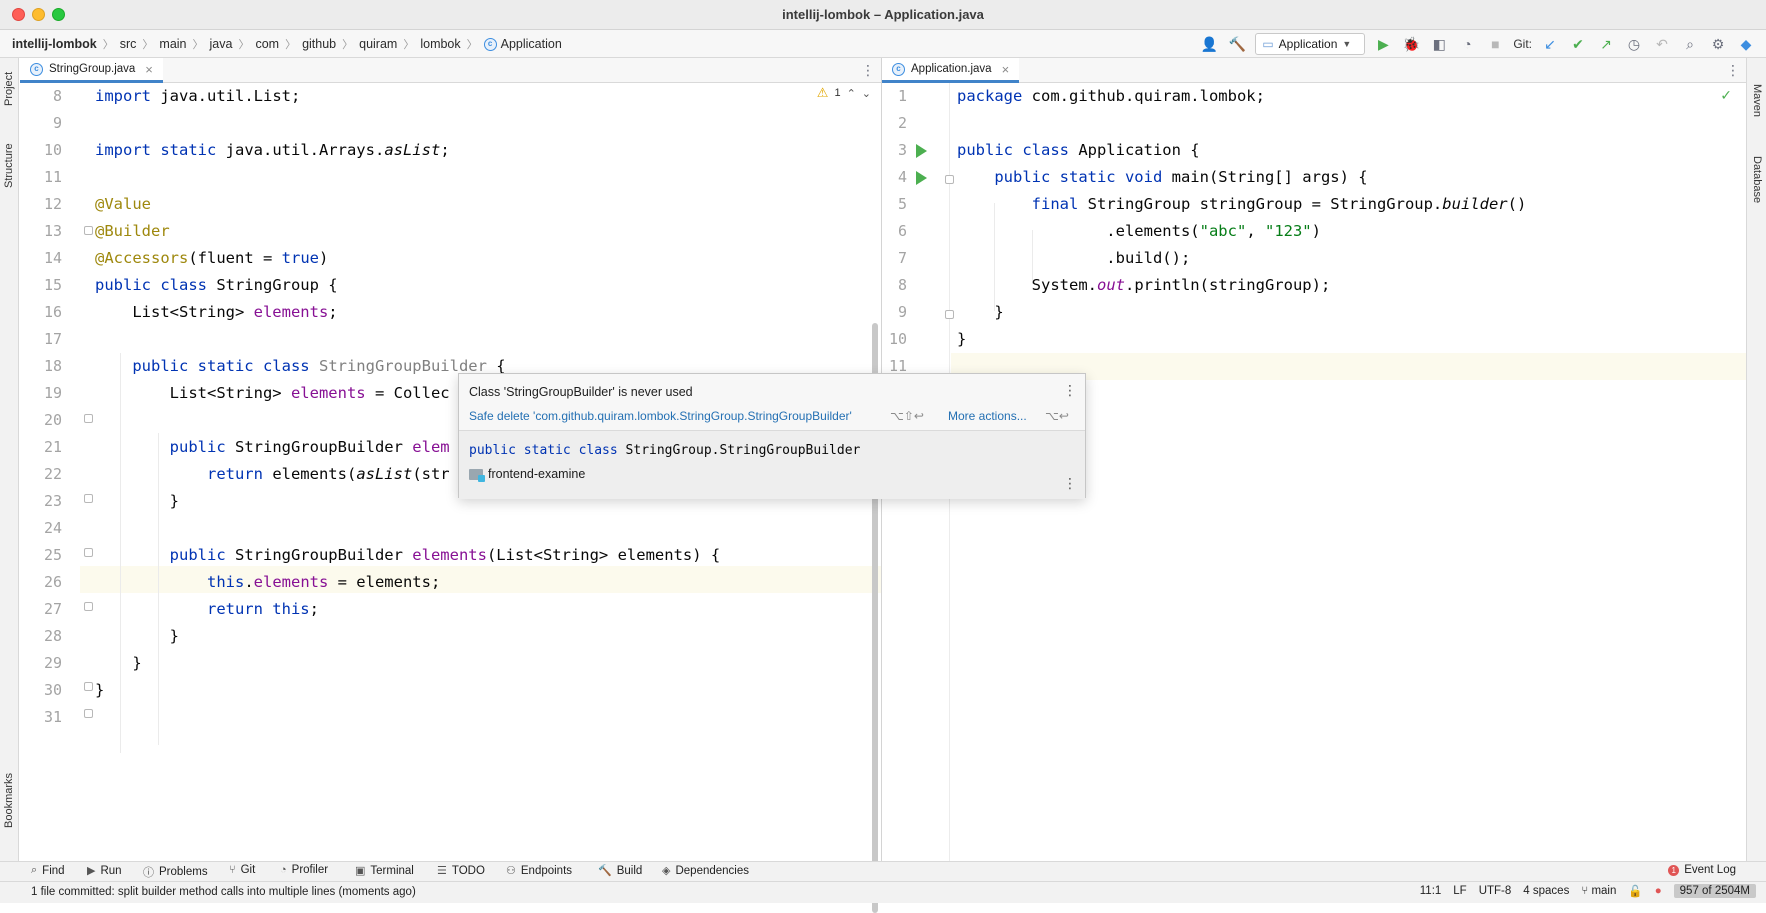  What do you see at coordinates (54, 44) in the screenshot?
I see `breadcrumb-project: intellij-lombok` at bounding box center [54, 44].